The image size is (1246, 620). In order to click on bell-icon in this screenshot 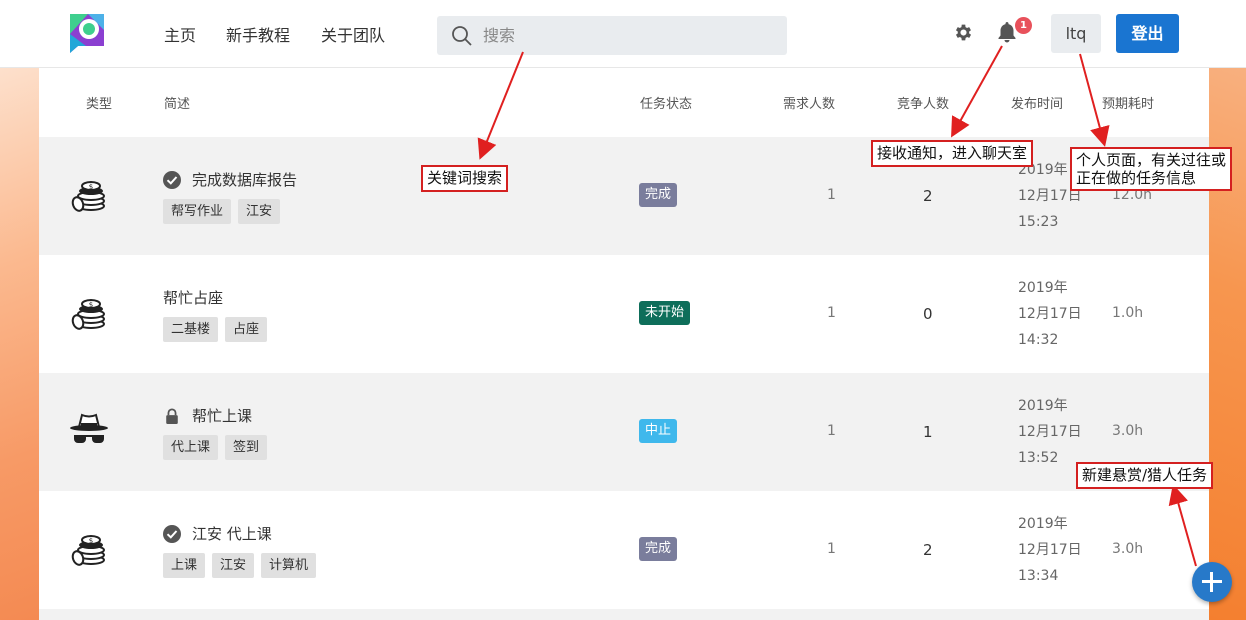, I will do `click(1007, 32)`.